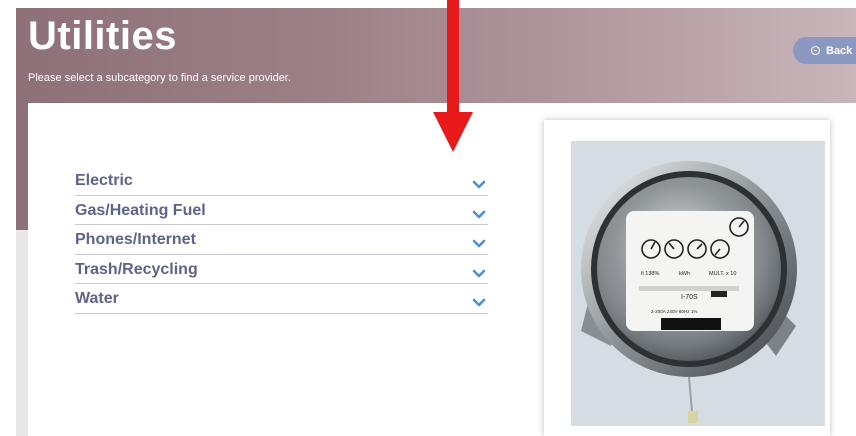 The image size is (856, 436). I want to click on meter-percent-label: fi 138%, so click(650, 274).